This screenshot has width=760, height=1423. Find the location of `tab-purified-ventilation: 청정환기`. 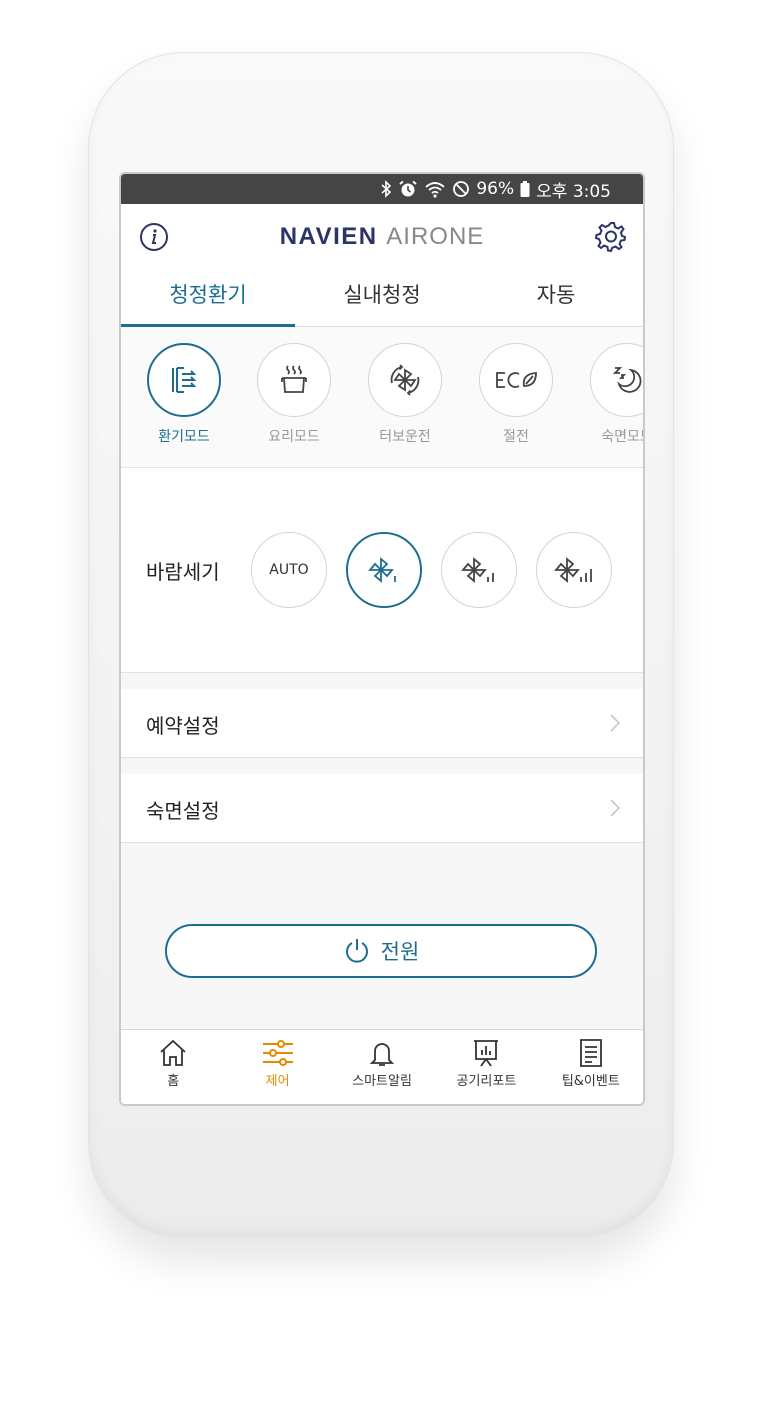

tab-purified-ventilation: 청정환기 is located at coordinates (208, 297).